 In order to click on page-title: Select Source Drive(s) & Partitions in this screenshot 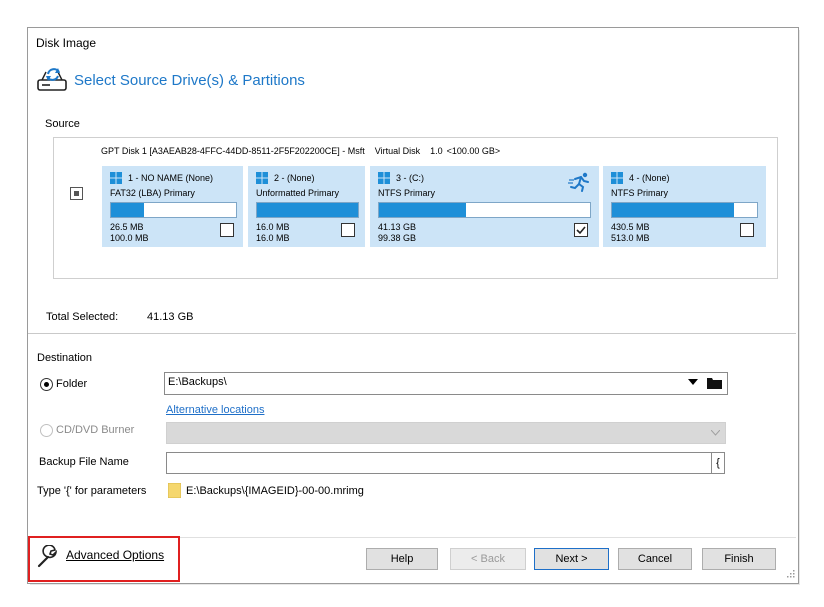, I will do `click(189, 80)`.